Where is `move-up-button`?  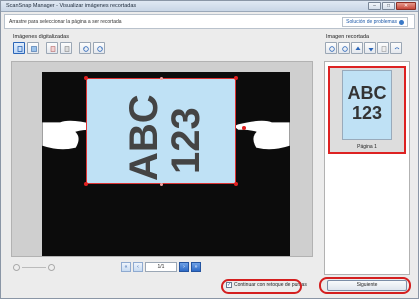 move-up-button is located at coordinates (357, 48).